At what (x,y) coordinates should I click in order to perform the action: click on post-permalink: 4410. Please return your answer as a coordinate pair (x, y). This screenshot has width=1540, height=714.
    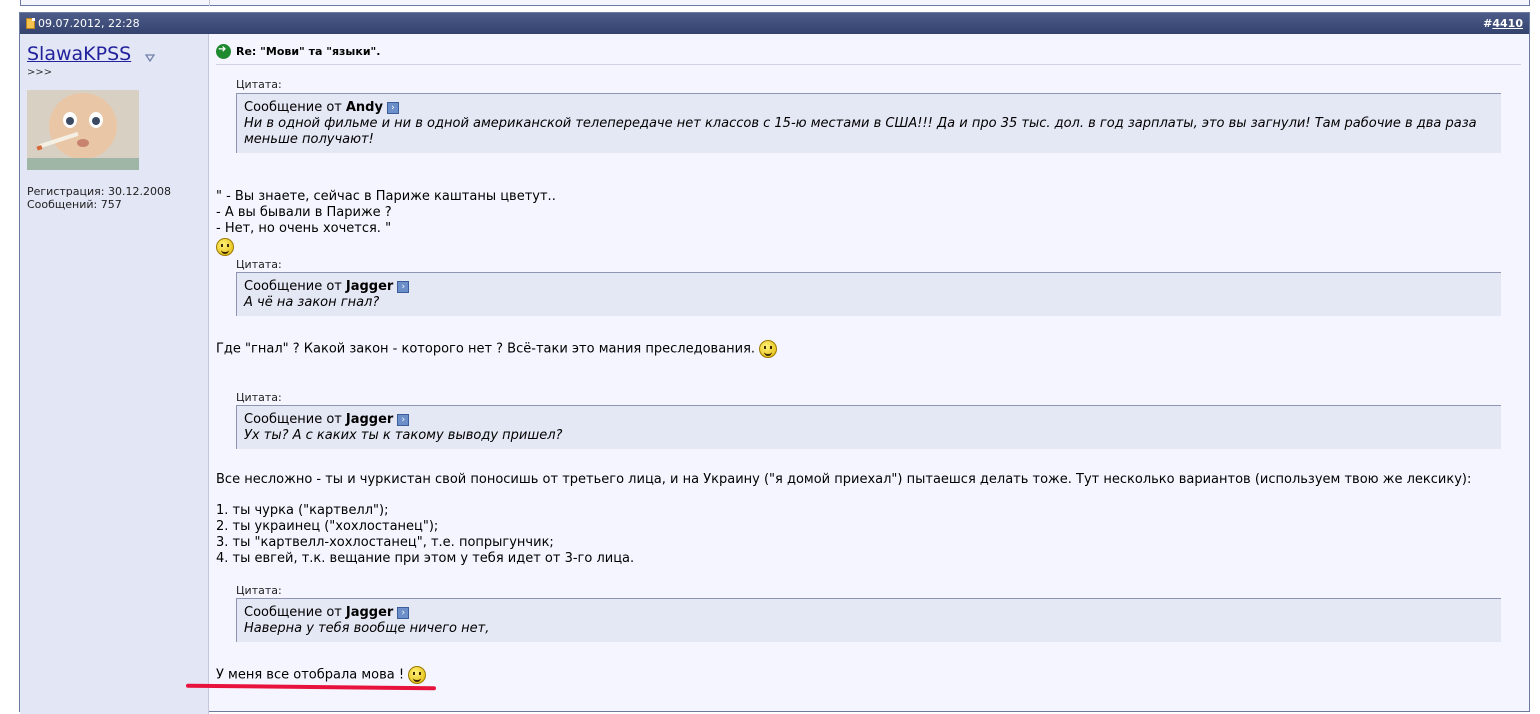
    Looking at the image, I should click on (1507, 23).